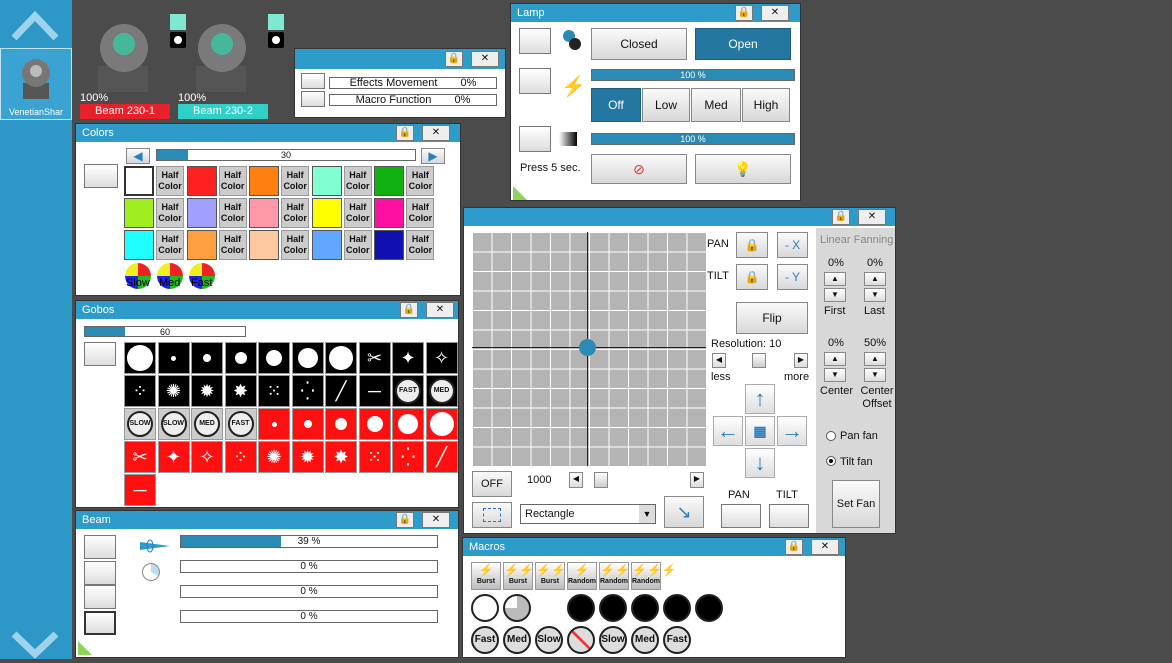  Describe the element at coordinates (274, 391) in the screenshot. I see `gobo-cell: ⁙` at that location.